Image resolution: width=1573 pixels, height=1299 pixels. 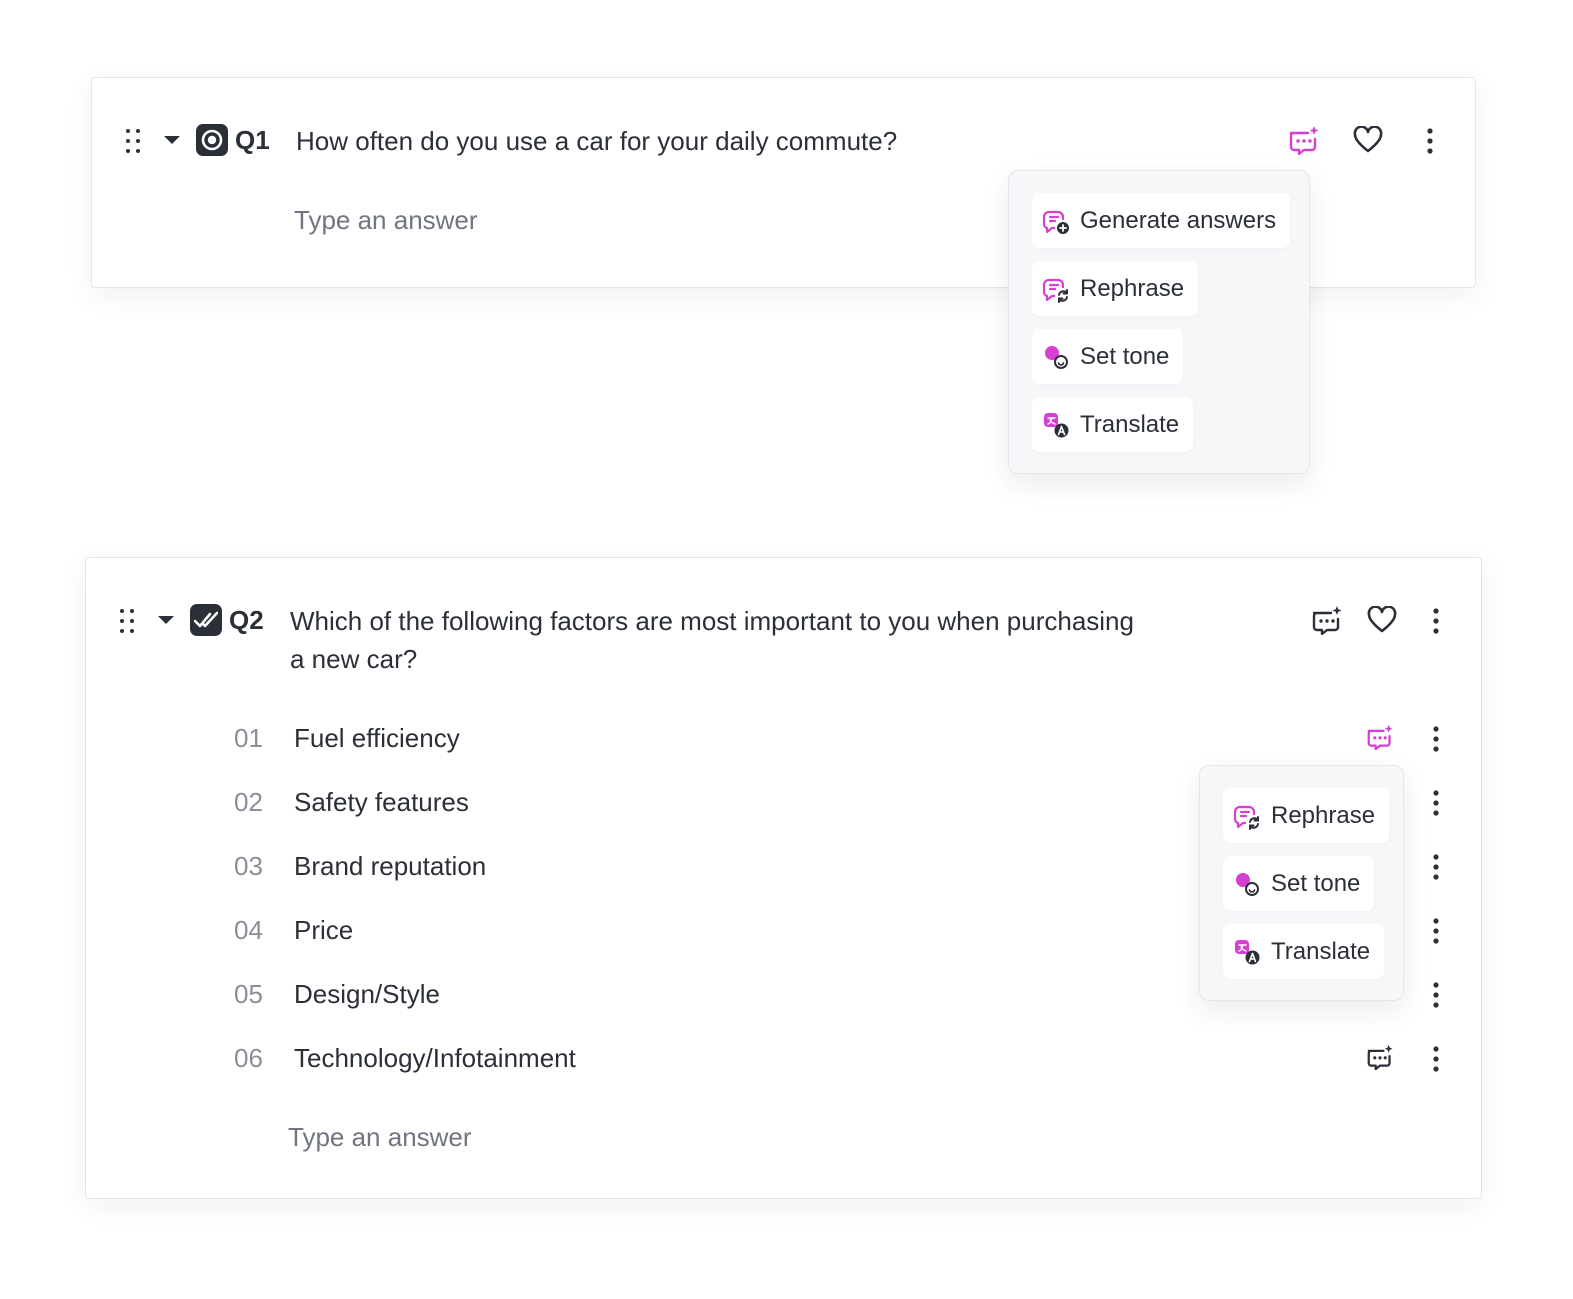 What do you see at coordinates (367, 994) in the screenshot?
I see `option-text: Design/Style` at bounding box center [367, 994].